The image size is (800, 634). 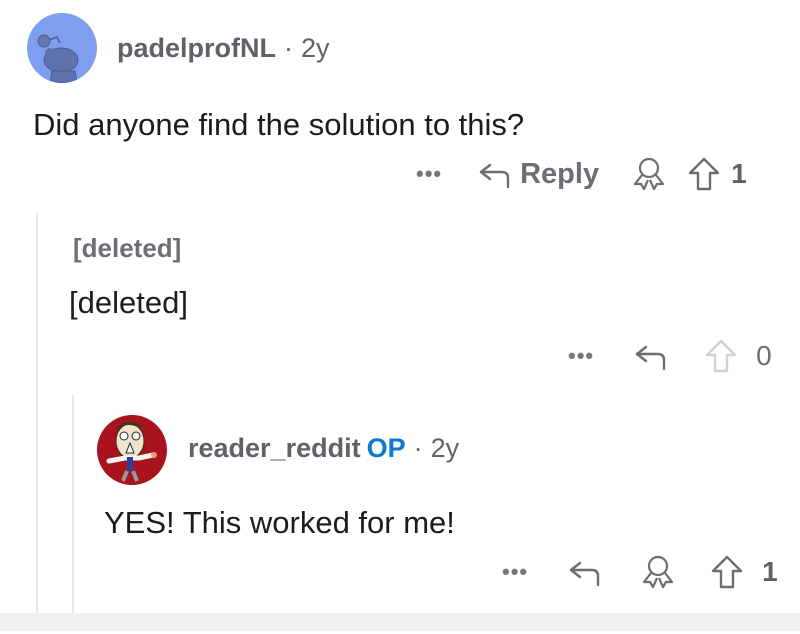 What do you see at coordinates (386, 448) in the screenshot?
I see `op-badge: OP` at bounding box center [386, 448].